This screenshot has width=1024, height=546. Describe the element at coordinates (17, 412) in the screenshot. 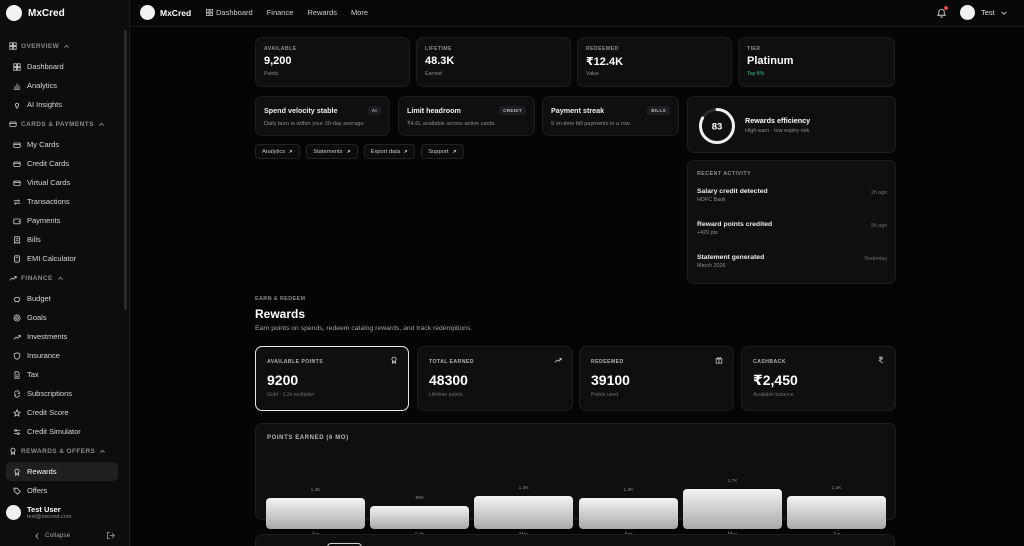

I see `star-icon` at that location.